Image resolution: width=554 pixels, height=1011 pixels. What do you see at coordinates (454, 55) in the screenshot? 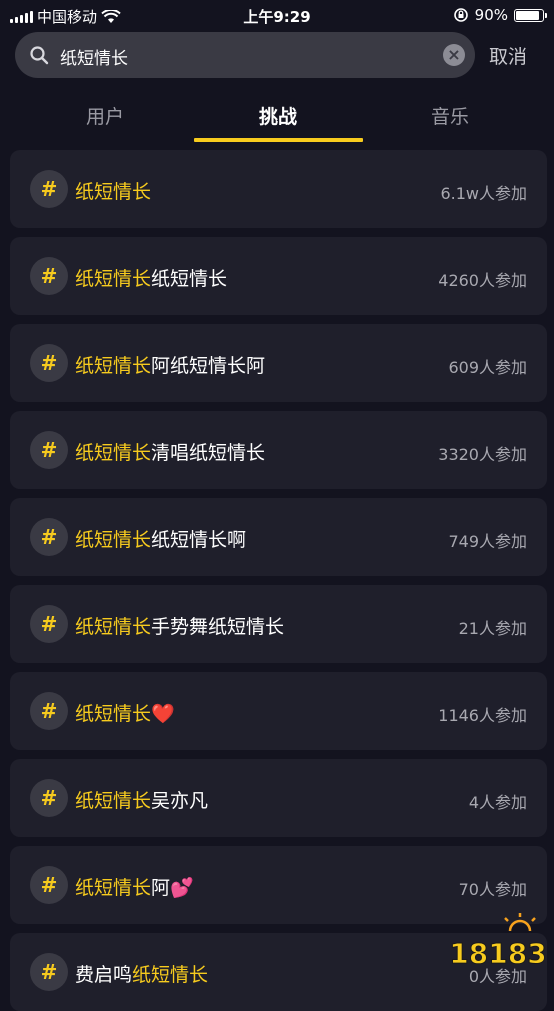
I see `clear-icon: ×` at bounding box center [454, 55].